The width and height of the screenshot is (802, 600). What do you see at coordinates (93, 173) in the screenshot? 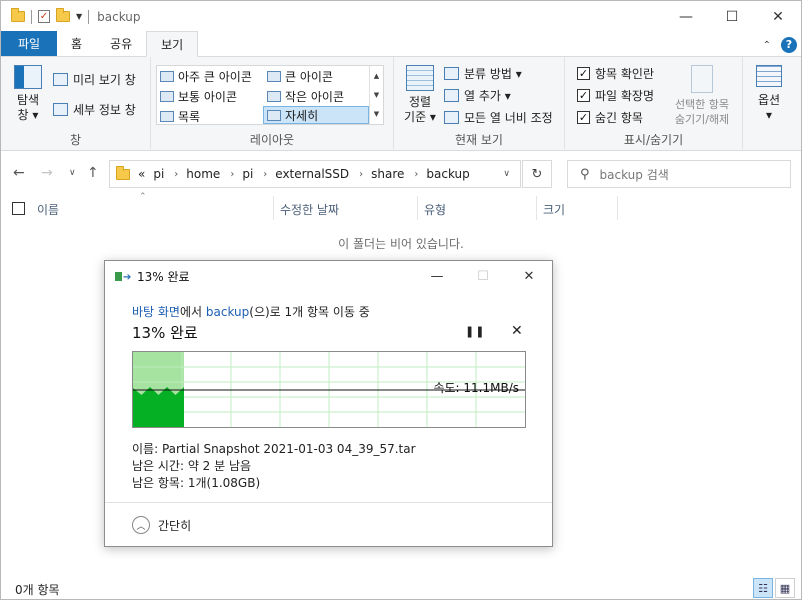
I see `up-arrow-icon: ↑` at bounding box center [93, 173].